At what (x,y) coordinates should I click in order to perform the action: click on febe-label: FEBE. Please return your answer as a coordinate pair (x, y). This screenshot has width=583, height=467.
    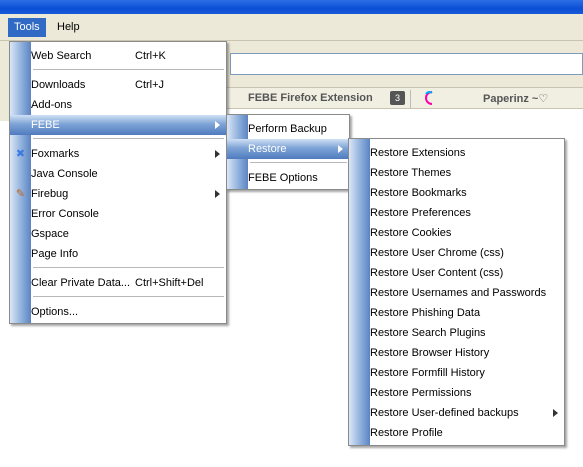
    Looking at the image, I should click on (45, 125).